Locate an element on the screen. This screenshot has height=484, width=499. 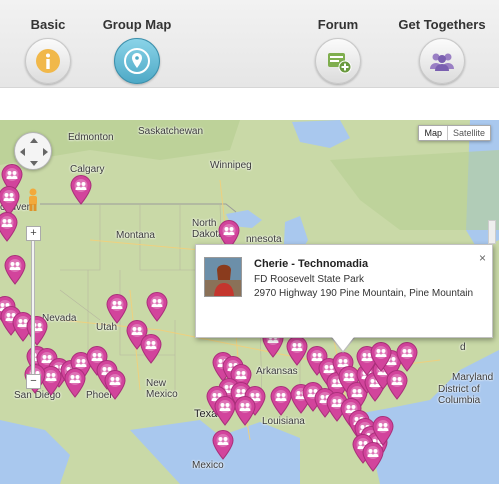
label-winnipeg: Winnipeg is located at coordinates (231, 165).